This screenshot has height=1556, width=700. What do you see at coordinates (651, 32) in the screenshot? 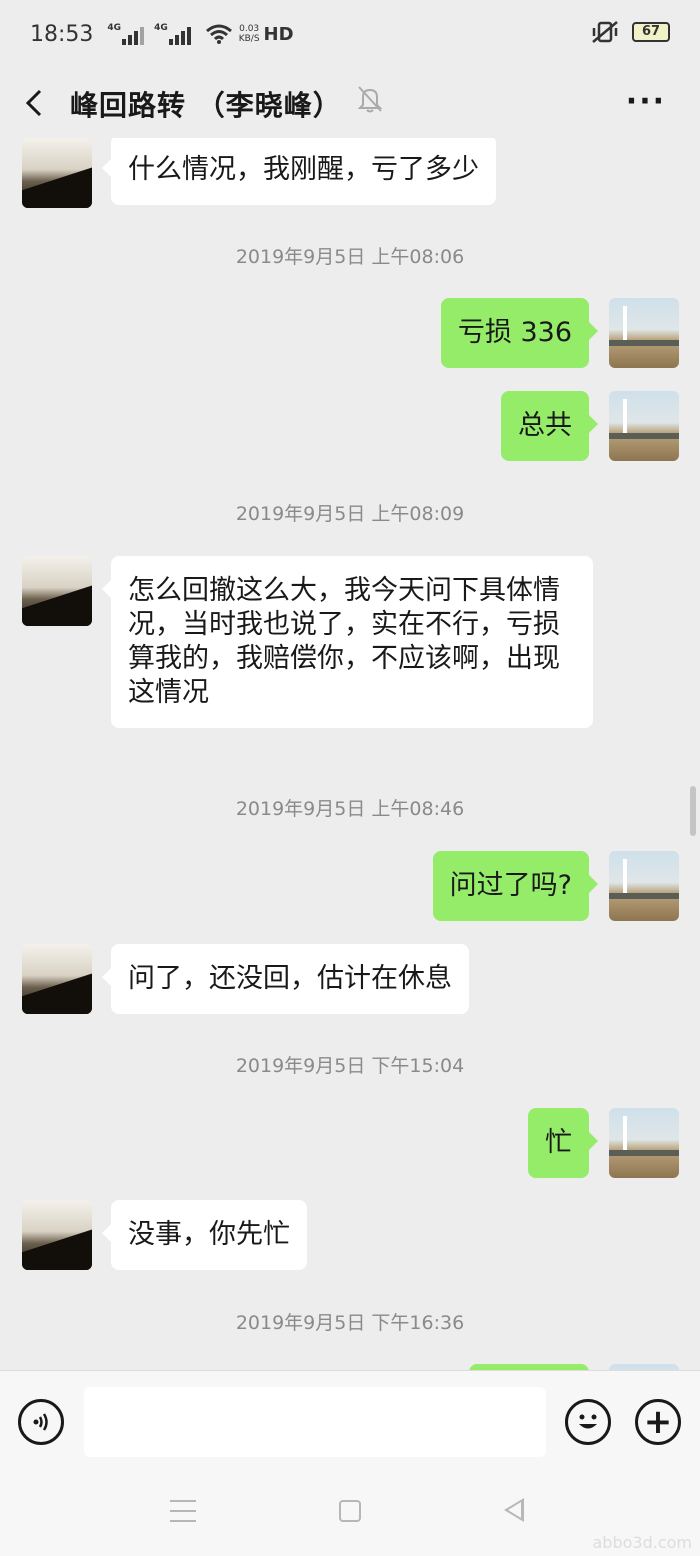
I see `battery-indicator: 67` at bounding box center [651, 32].